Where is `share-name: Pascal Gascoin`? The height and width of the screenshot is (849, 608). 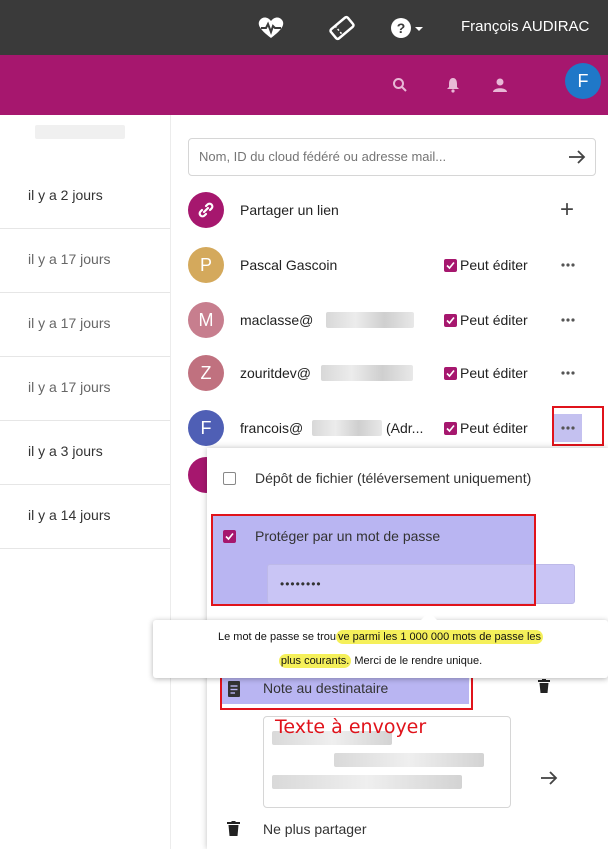
share-name: Pascal Gascoin is located at coordinates (289, 265).